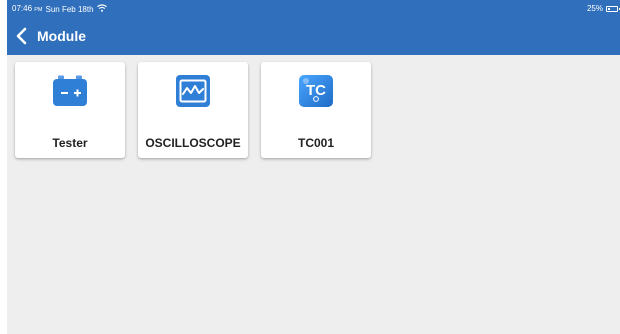 This screenshot has height=334, width=620. I want to click on page-title: Module, so click(61, 36).